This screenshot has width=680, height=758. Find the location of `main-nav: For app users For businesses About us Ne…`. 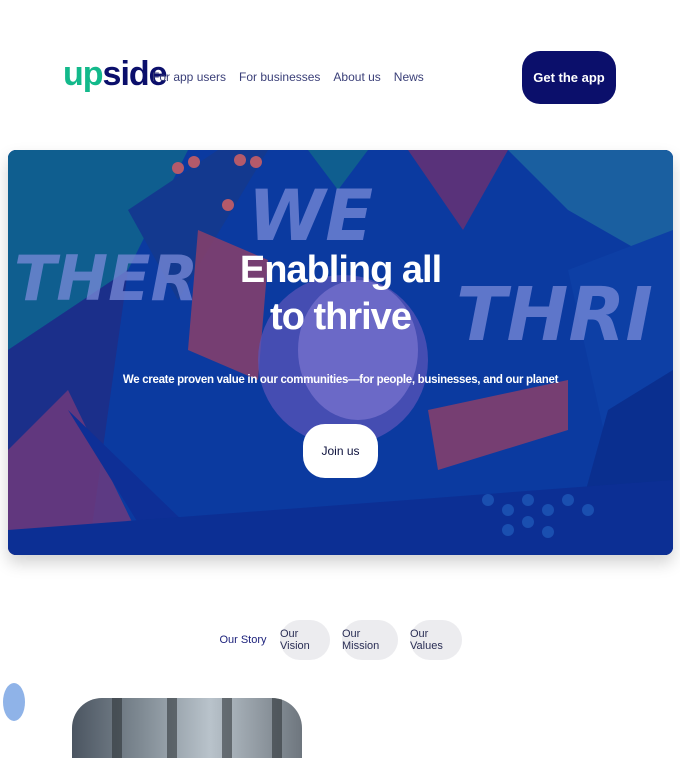

main-nav: For app users For businesses About us Ne… is located at coordinates (294, 77).